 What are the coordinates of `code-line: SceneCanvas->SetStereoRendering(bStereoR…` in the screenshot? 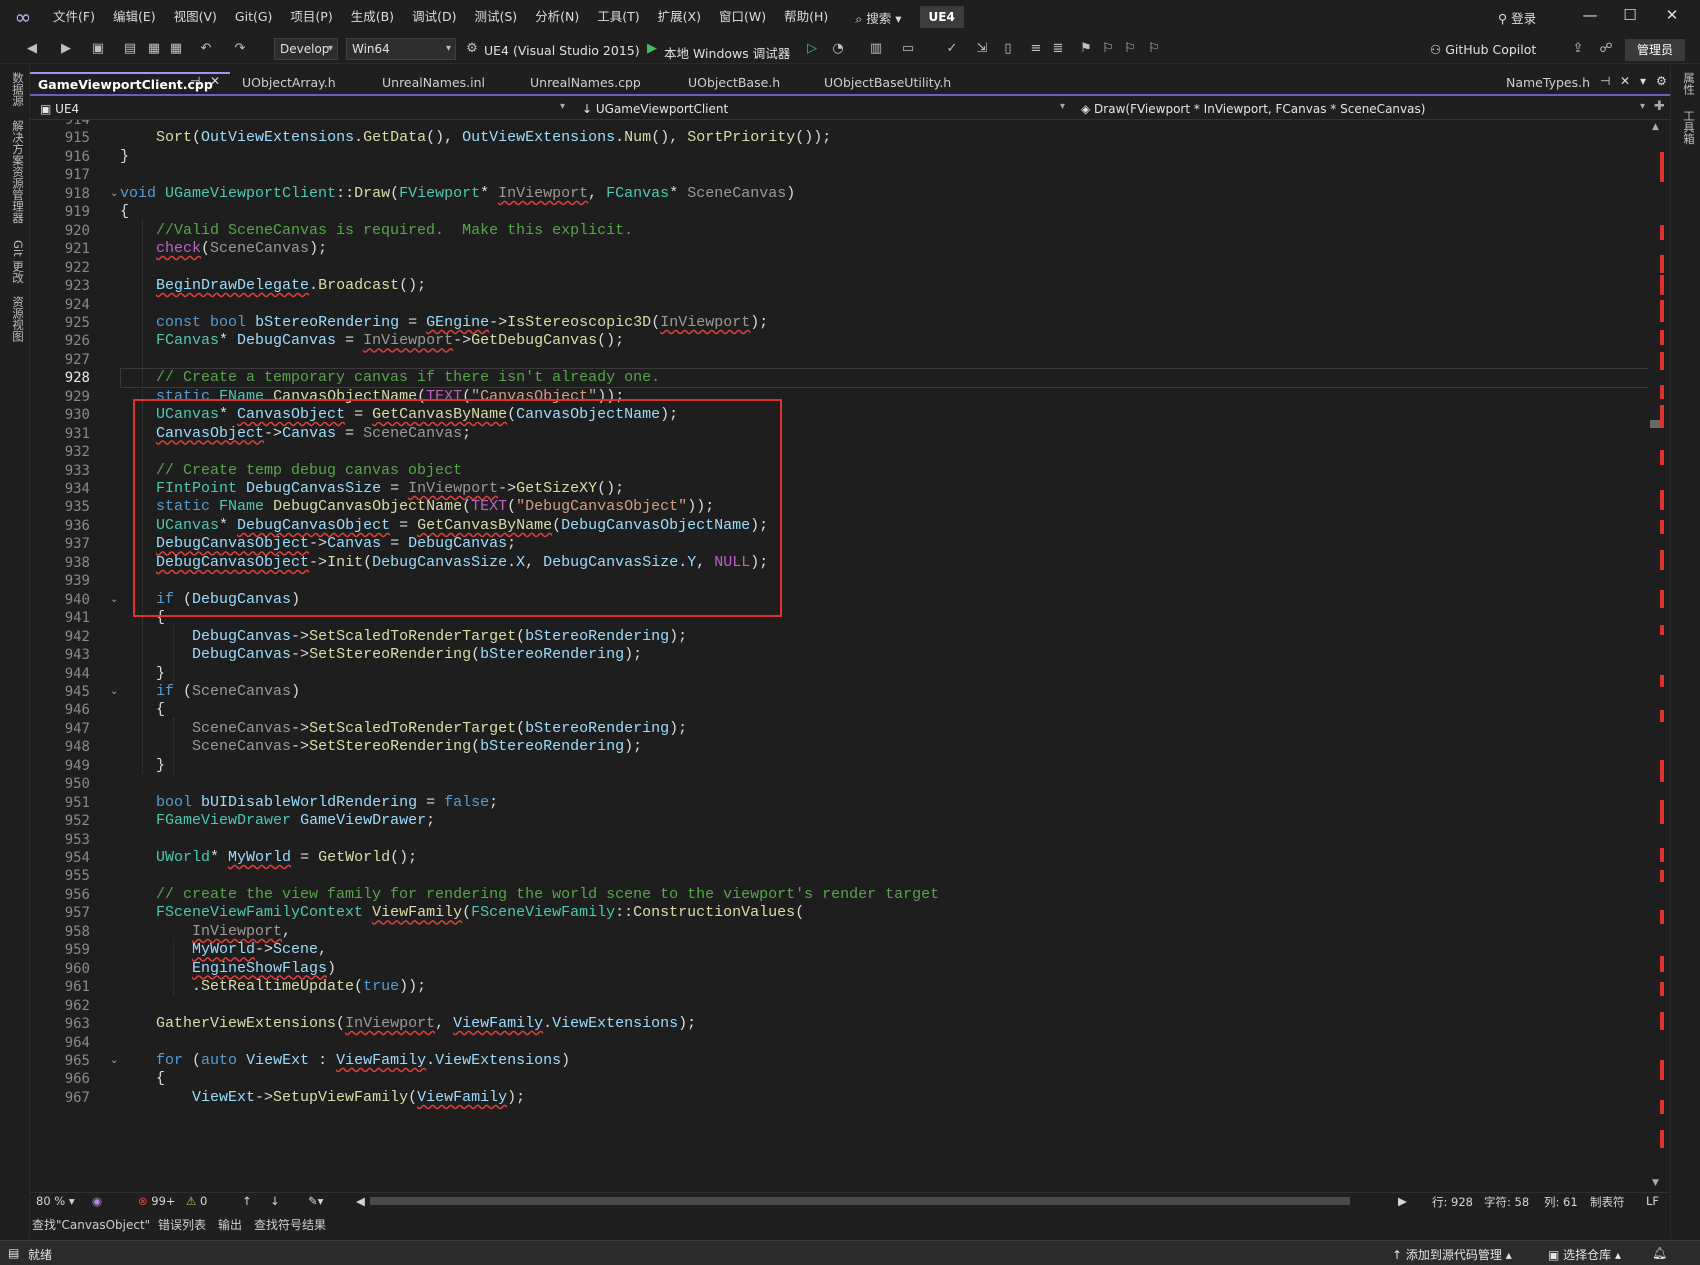 It's located at (381, 747).